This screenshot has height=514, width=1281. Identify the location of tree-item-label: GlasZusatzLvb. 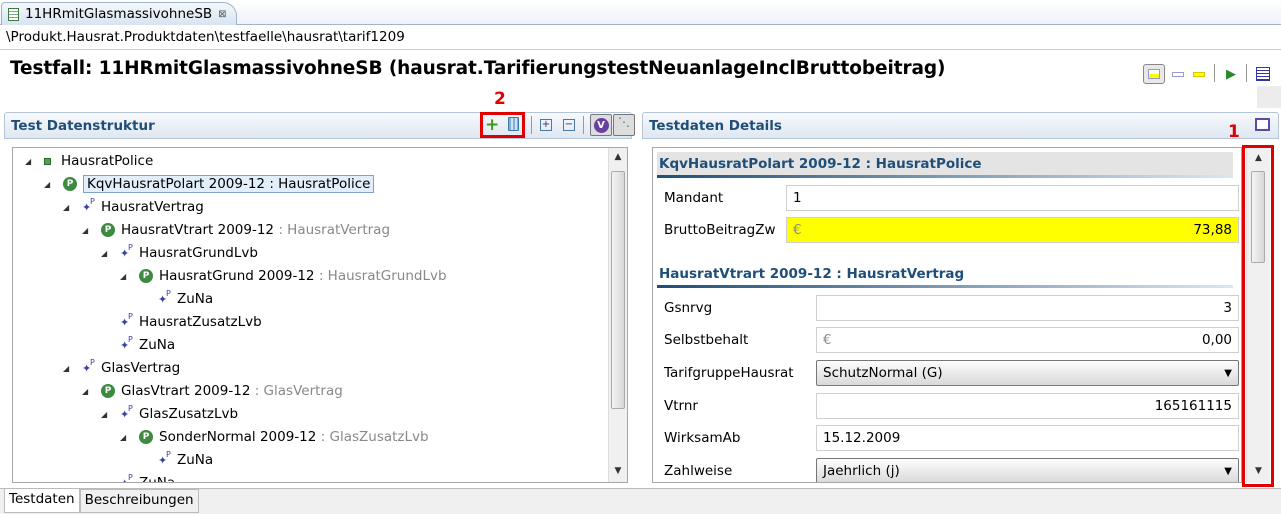
(188, 414).